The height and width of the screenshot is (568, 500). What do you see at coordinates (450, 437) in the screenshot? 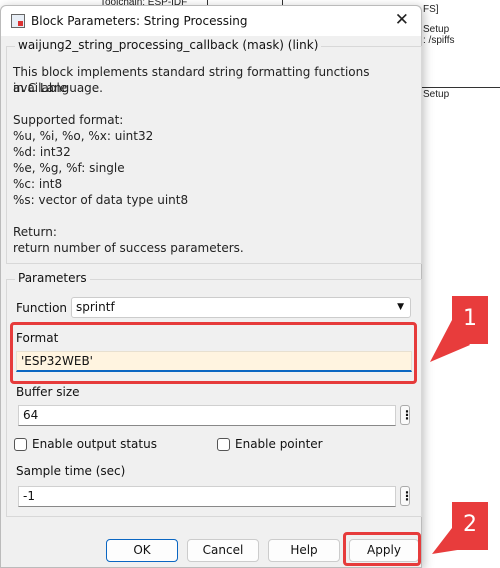
I see `callout-pointers` at bounding box center [450, 437].